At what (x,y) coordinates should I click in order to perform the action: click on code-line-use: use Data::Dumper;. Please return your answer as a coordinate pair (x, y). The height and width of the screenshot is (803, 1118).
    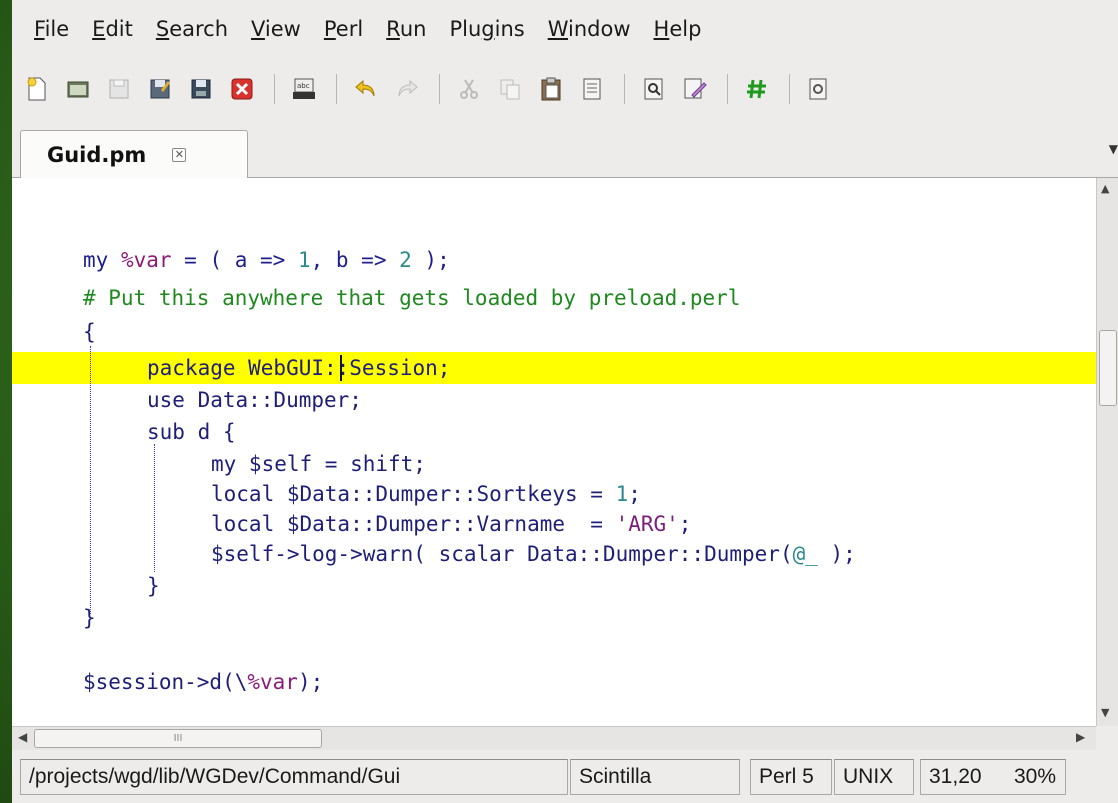
    Looking at the image, I should click on (254, 400).